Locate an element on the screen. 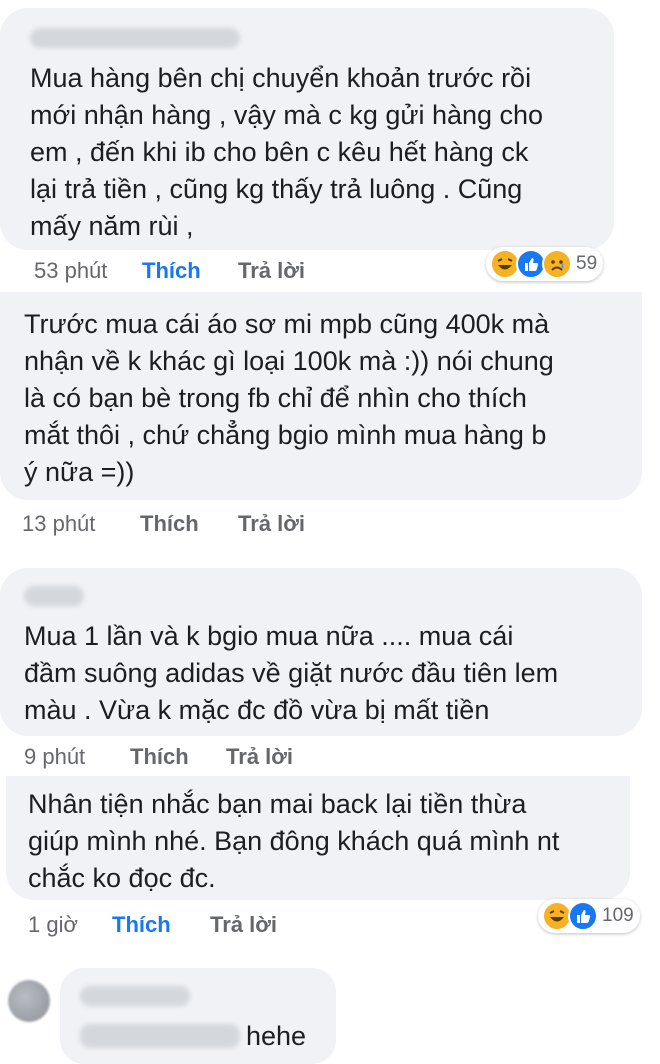 Image resolution: width=660 pixels, height=1064 pixels. comment-timestamp: 1 giờ is located at coordinates (53, 925).